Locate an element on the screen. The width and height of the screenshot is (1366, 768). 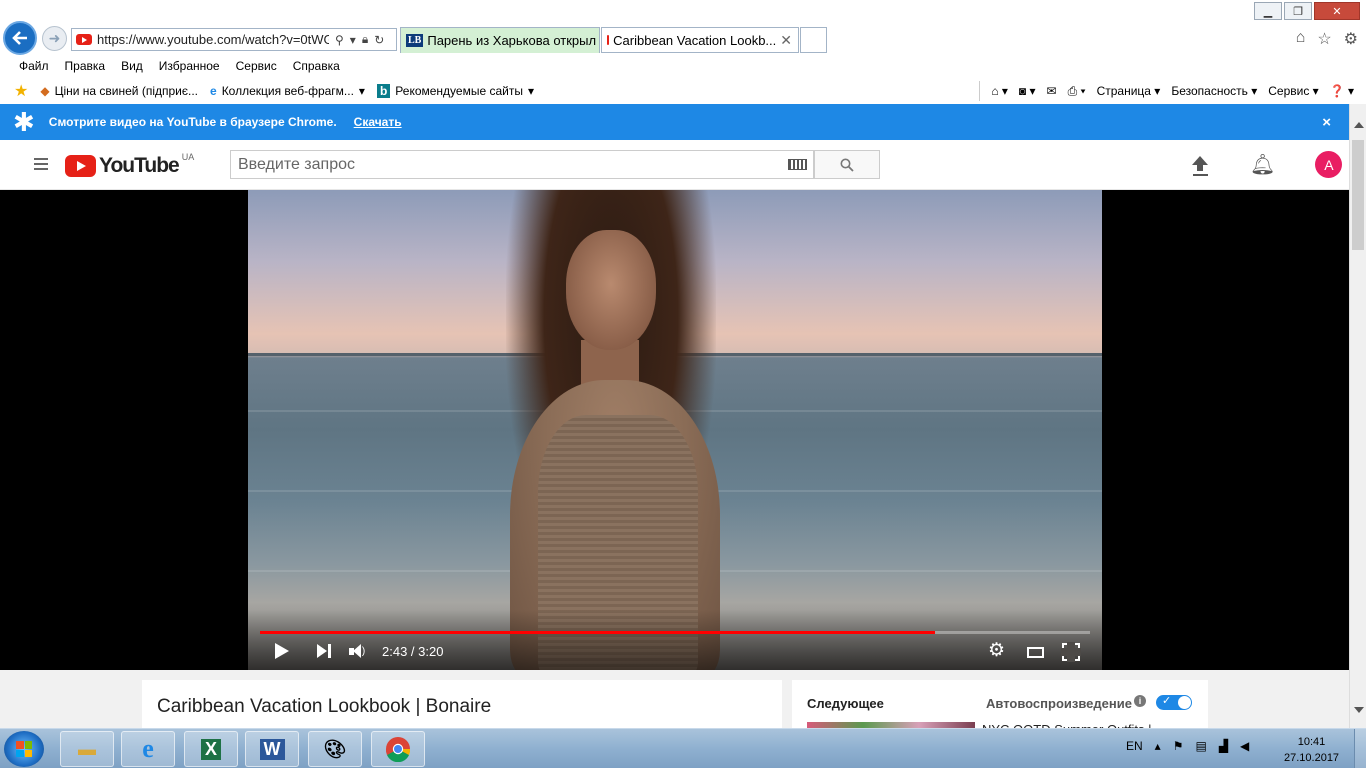
progress-bar is located at coordinates (675, 632).